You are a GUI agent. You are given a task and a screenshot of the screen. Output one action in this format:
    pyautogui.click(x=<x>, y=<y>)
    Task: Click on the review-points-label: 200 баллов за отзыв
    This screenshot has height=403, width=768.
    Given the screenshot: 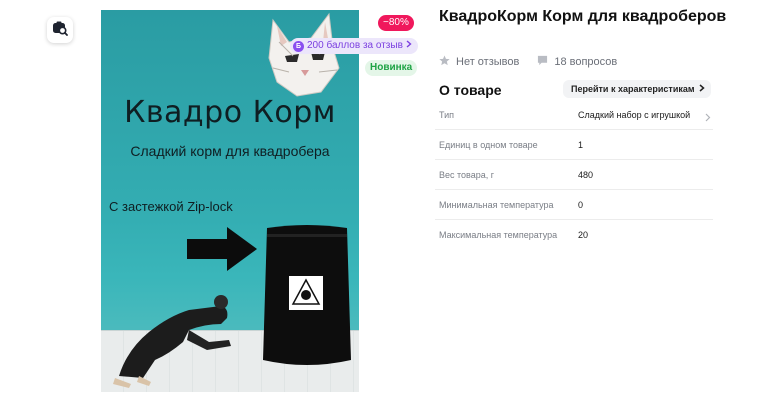 What is the action you would take?
    pyautogui.click(x=355, y=45)
    